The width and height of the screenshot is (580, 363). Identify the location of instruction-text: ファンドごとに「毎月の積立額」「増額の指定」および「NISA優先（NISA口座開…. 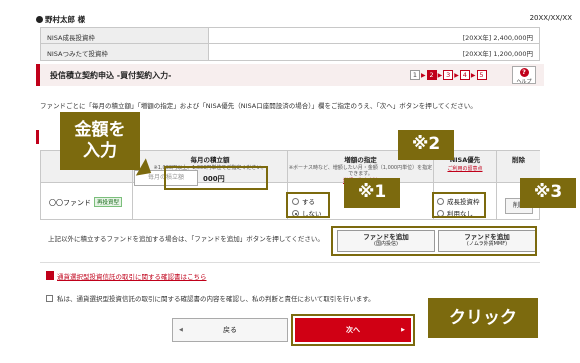
(258, 106).